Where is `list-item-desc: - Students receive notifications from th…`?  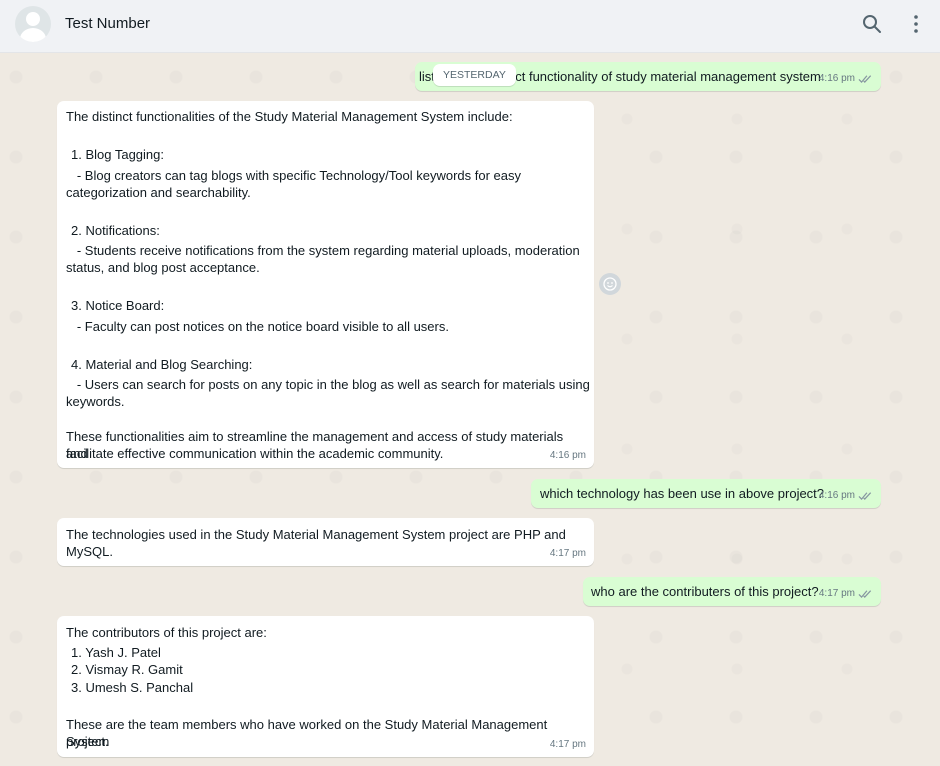
list-item-desc: - Students receive notifications from th… is located at coordinates (323, 250).